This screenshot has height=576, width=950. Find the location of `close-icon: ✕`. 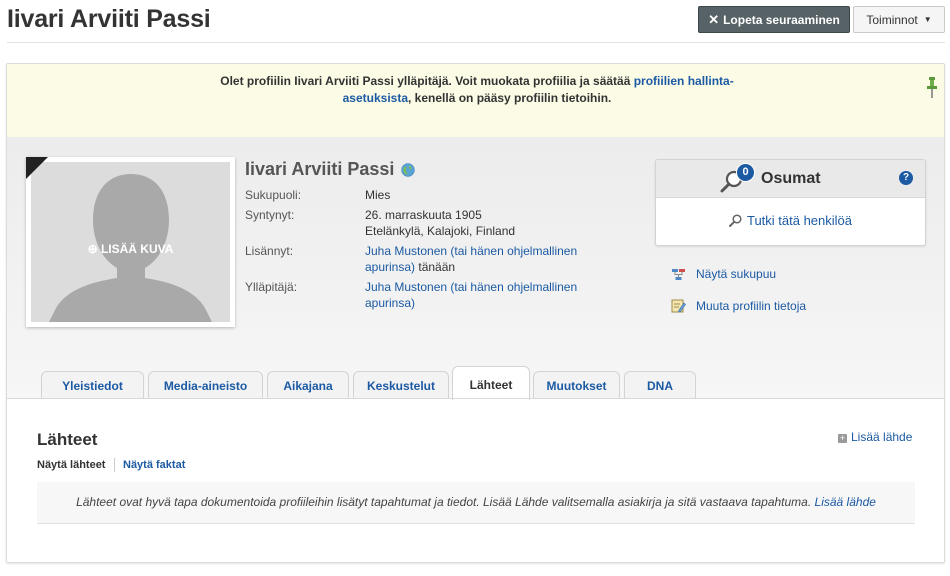

close-icon: ✕ is located at coordinates (714, 19).